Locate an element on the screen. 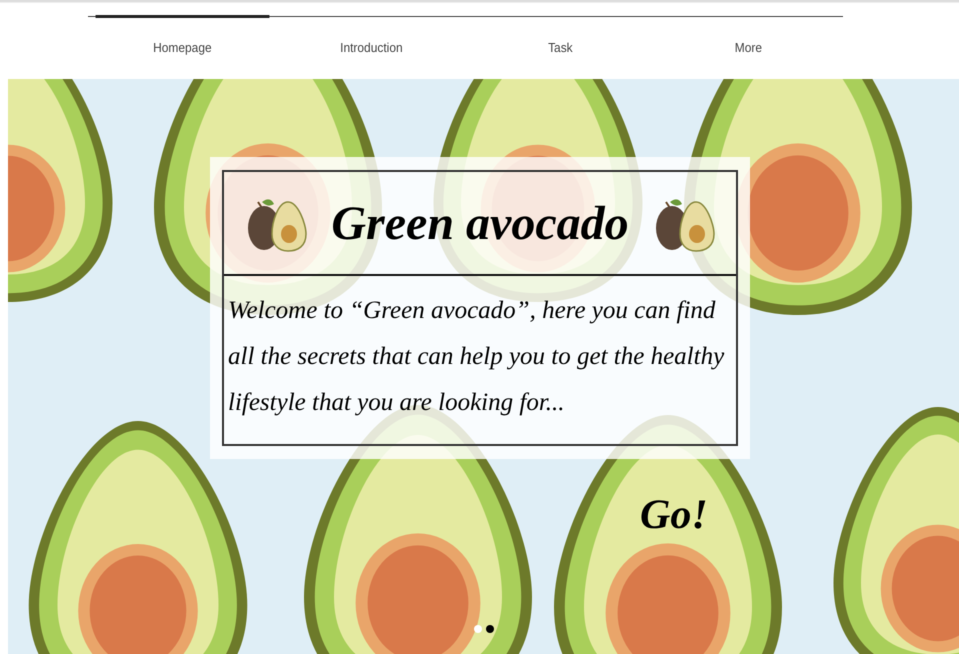  site-title: Green avocado is located at coordinates (480, 223).